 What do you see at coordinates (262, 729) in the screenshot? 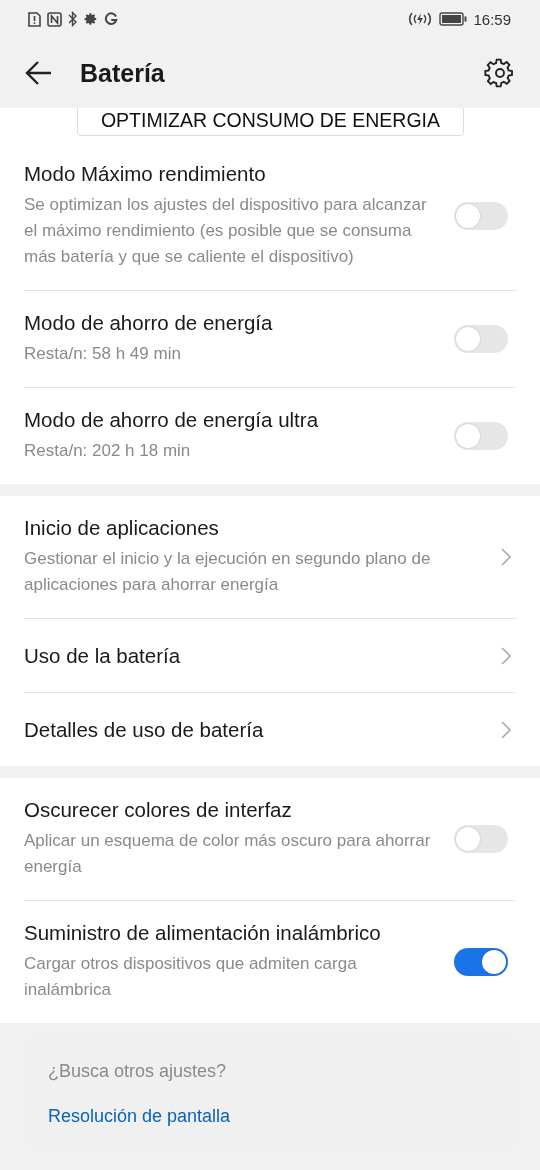
I see `setting-title: Detalles de uso de batería` at bounding box center [262, 729].